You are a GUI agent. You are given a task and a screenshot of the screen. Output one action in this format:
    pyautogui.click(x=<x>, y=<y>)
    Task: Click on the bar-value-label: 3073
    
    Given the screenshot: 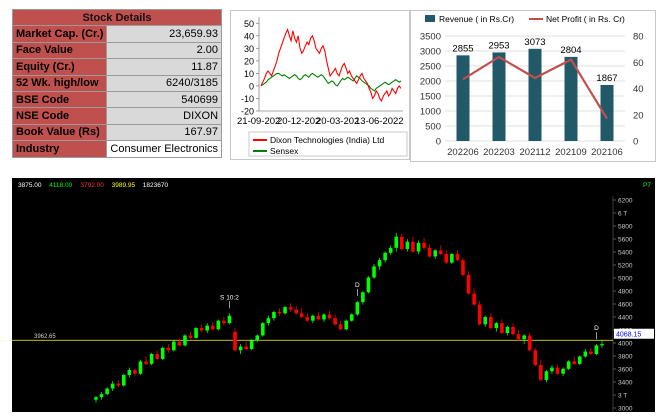 What is the action you would take?
    pyautogui.click(x=534, y=42)
    